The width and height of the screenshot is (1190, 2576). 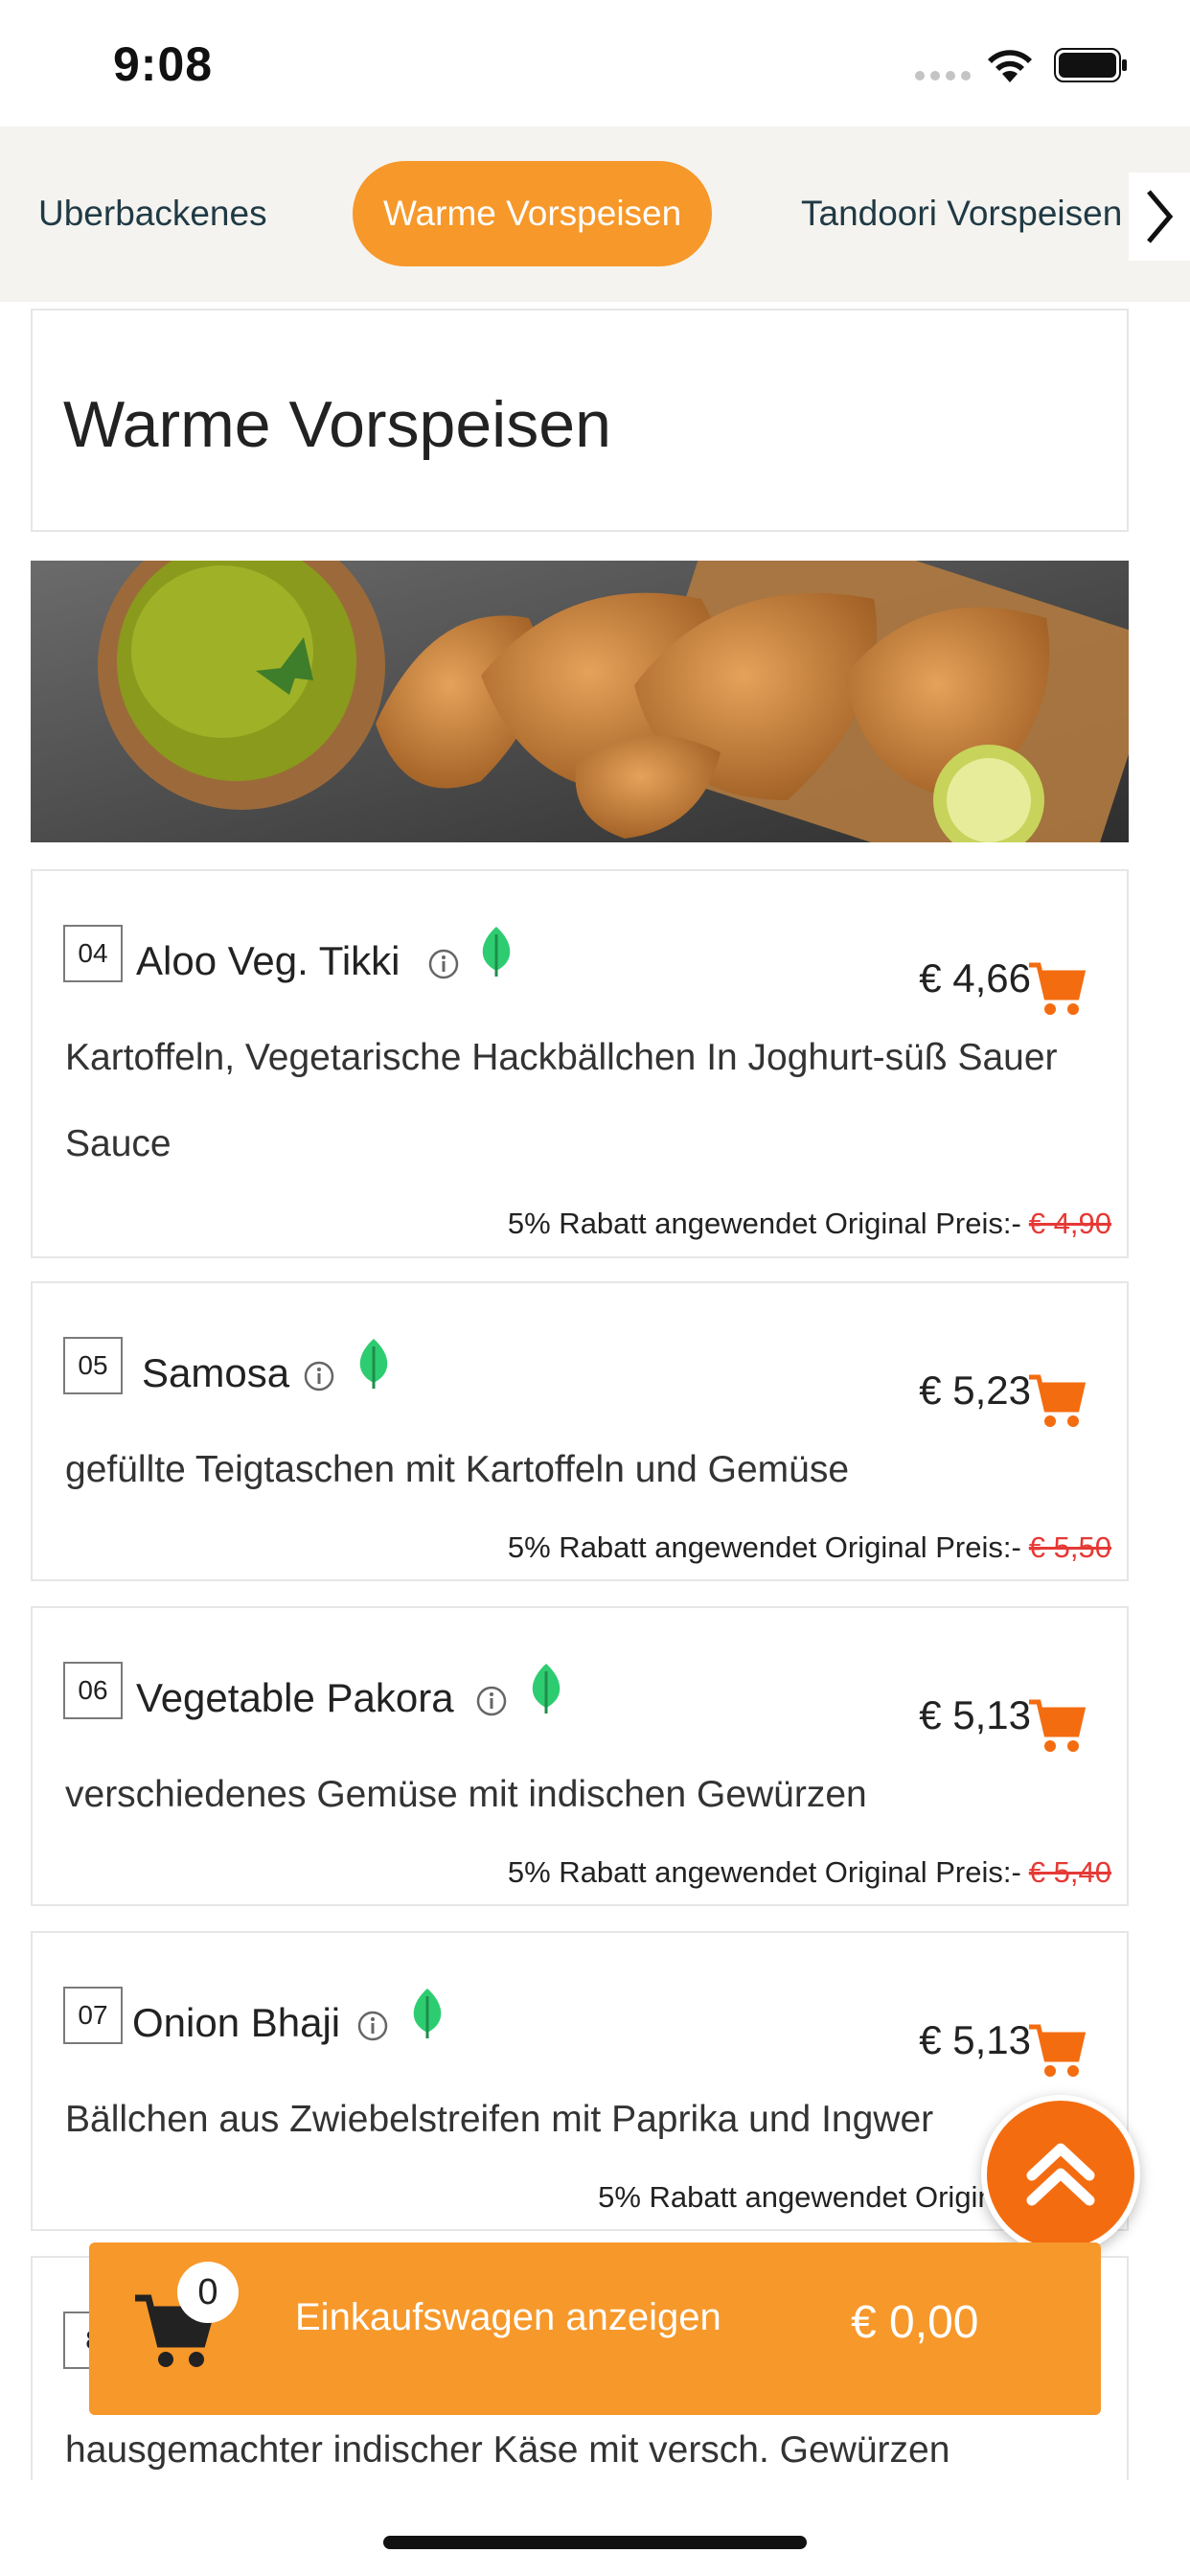 What do you see at coordinates (580, 701) in the screenshot?
I see `category-banner-image` at bounding box center [580, 701].